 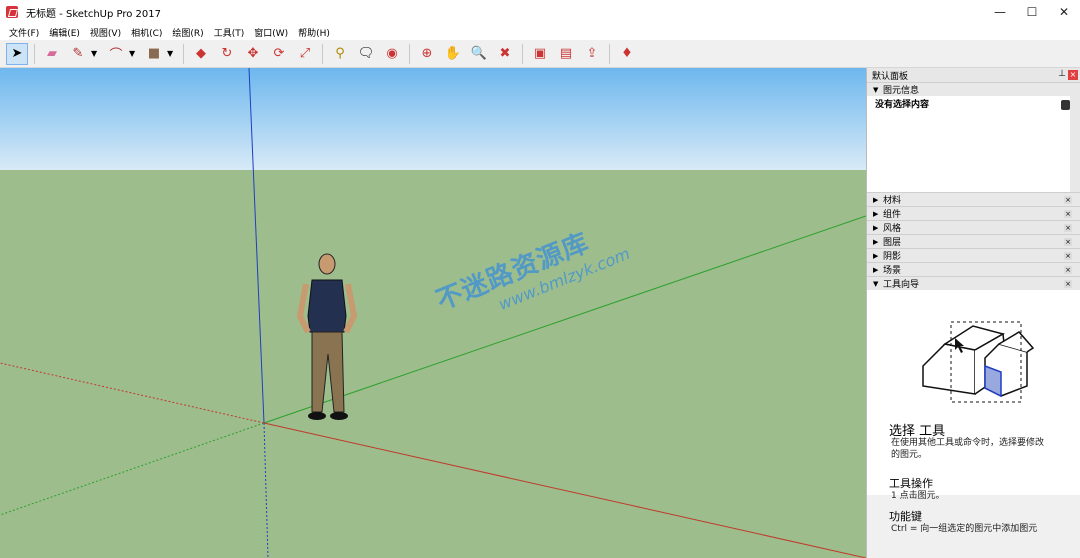 I want to click on window-title: 无标题 - SketchUp Pro 2017, so click(x=93, y=14).